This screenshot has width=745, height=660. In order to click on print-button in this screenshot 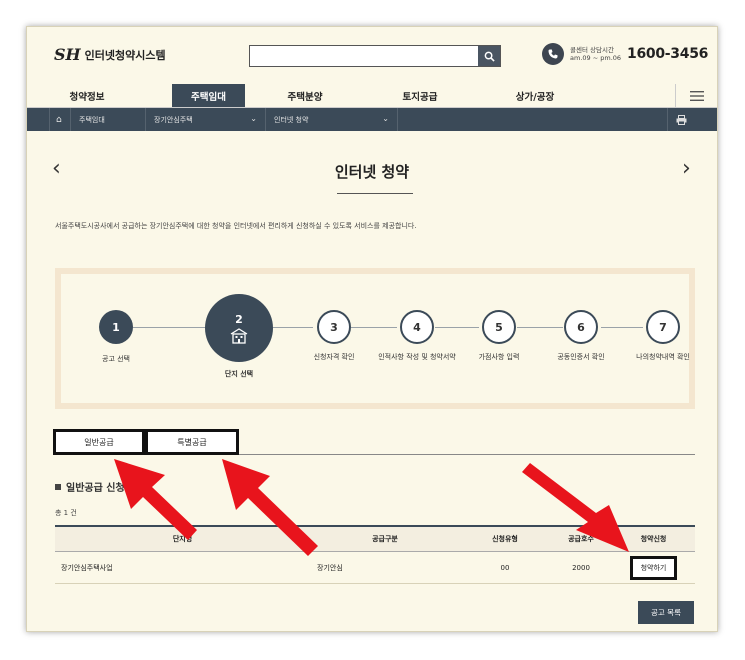, I will do `click(682, 119)`.